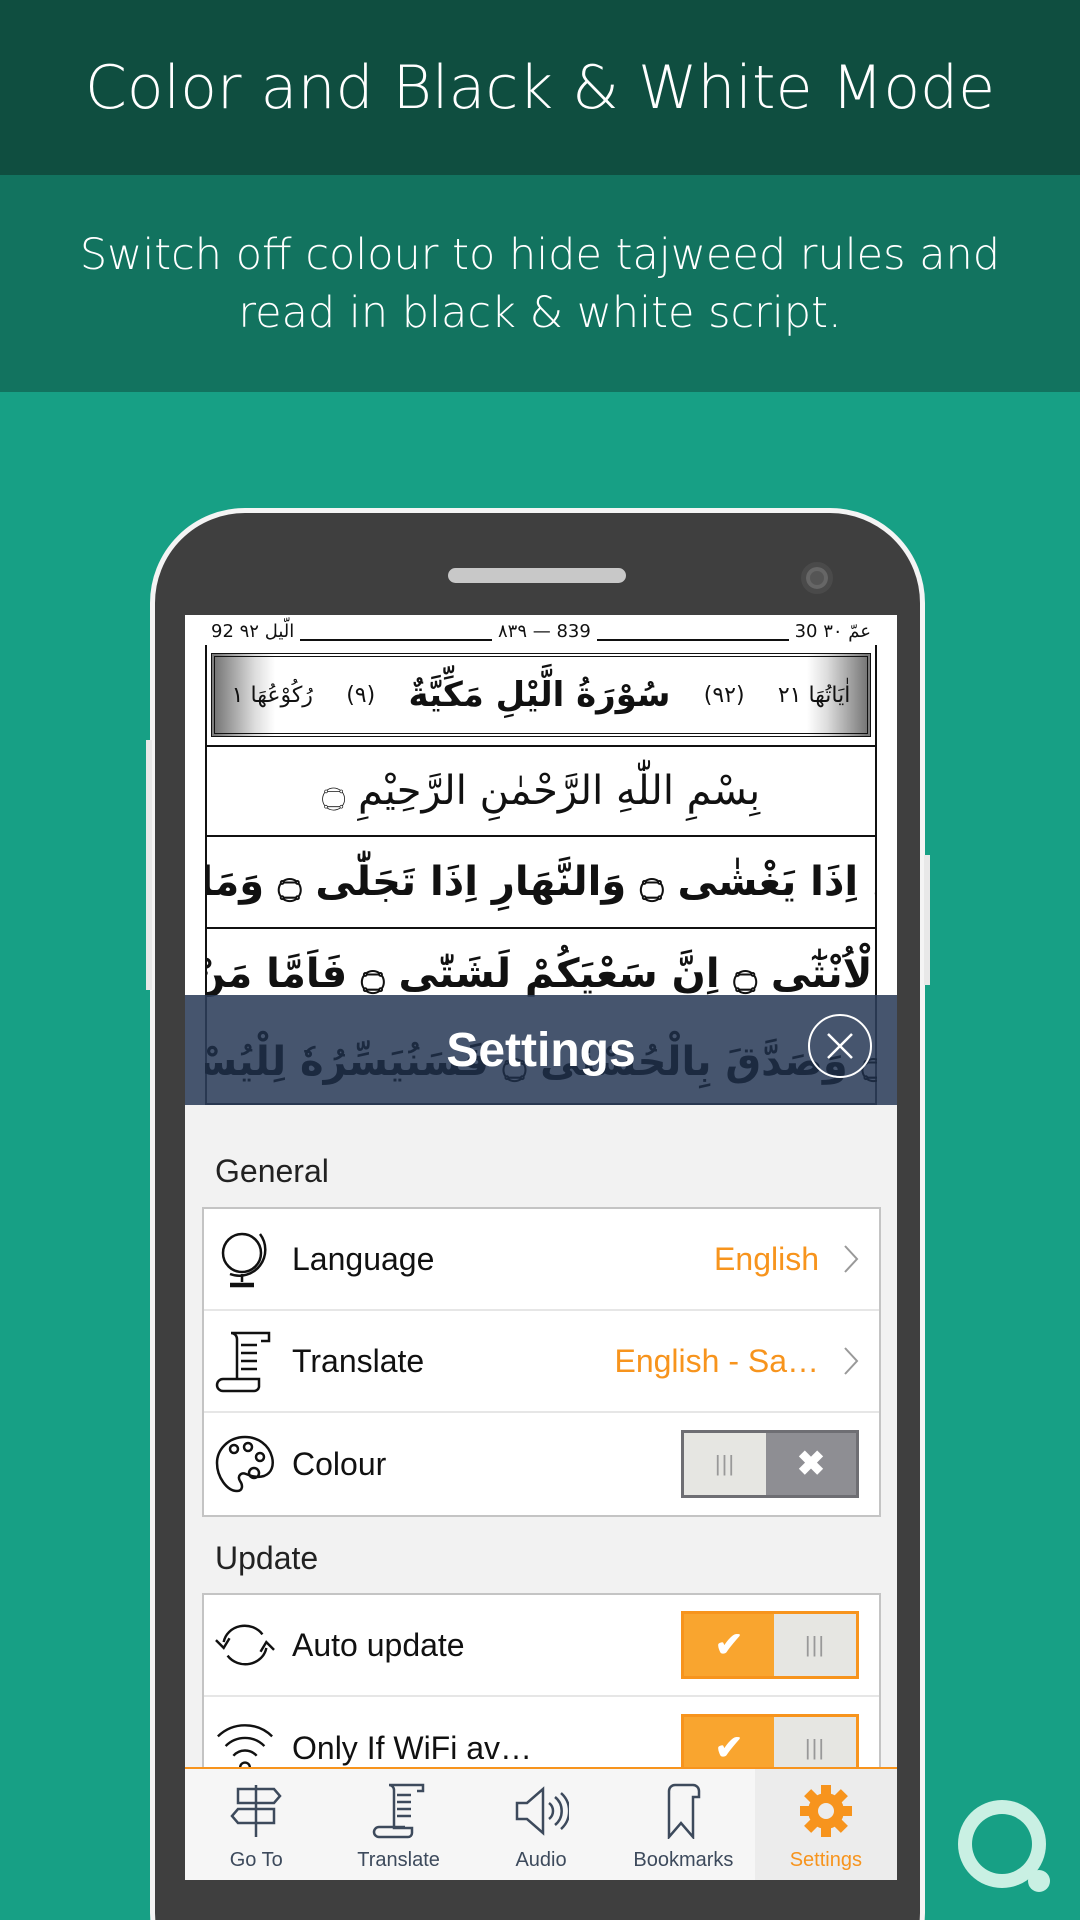 This screenshot has height=1920, width=1080. Describe the element at coordinates (339, 1463) in the screenshot. I see `colour-label: Colour` at that location.